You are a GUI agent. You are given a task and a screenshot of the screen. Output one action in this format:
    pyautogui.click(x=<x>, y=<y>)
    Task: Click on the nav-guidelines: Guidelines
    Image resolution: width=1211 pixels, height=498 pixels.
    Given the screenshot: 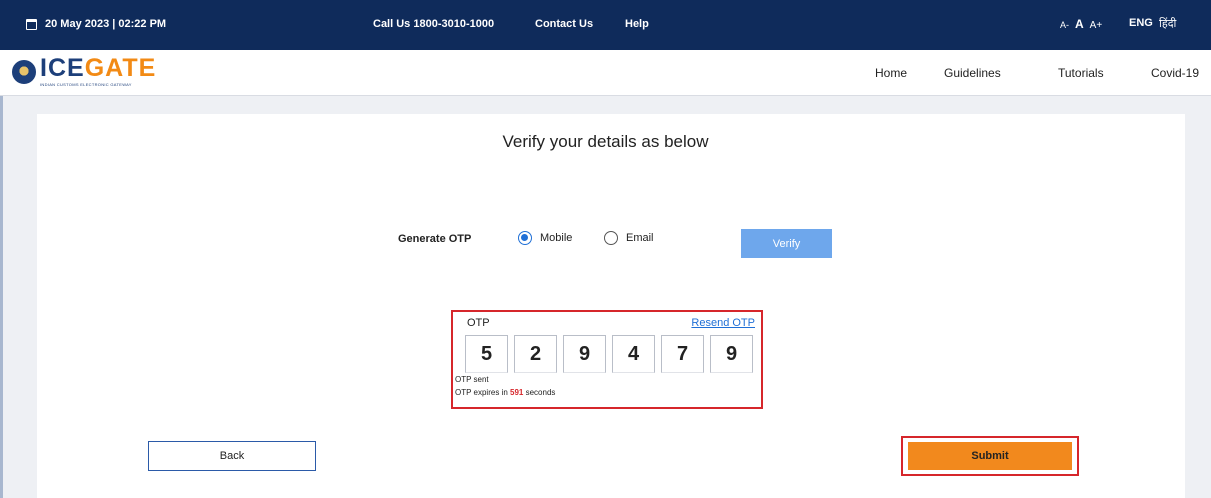 What is the action you would take?
    pyautogui.click(x=972, y=73)
    